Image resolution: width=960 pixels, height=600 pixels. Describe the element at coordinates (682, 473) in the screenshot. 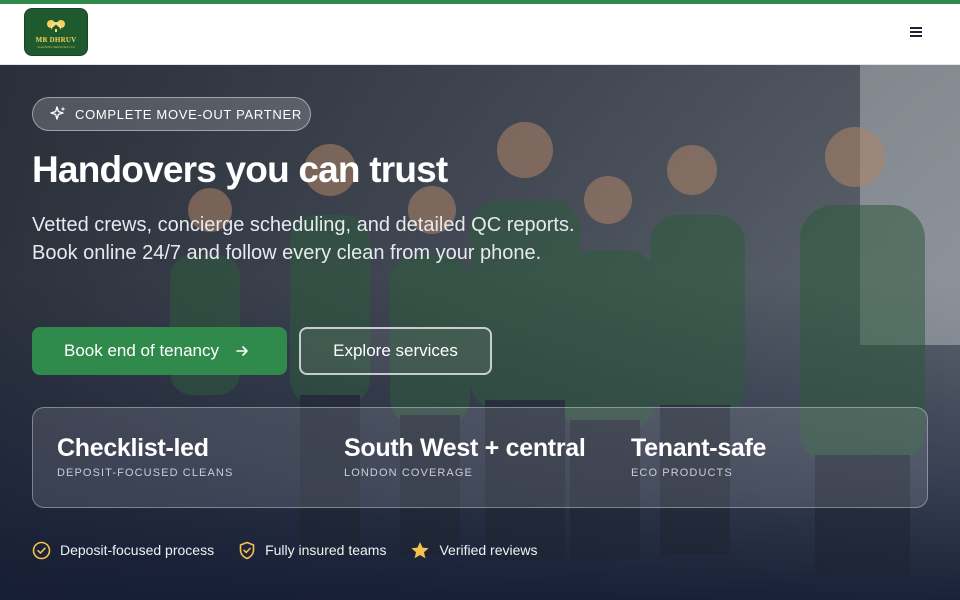

I see `stat-label: ECO PRODUCTS` at that location.